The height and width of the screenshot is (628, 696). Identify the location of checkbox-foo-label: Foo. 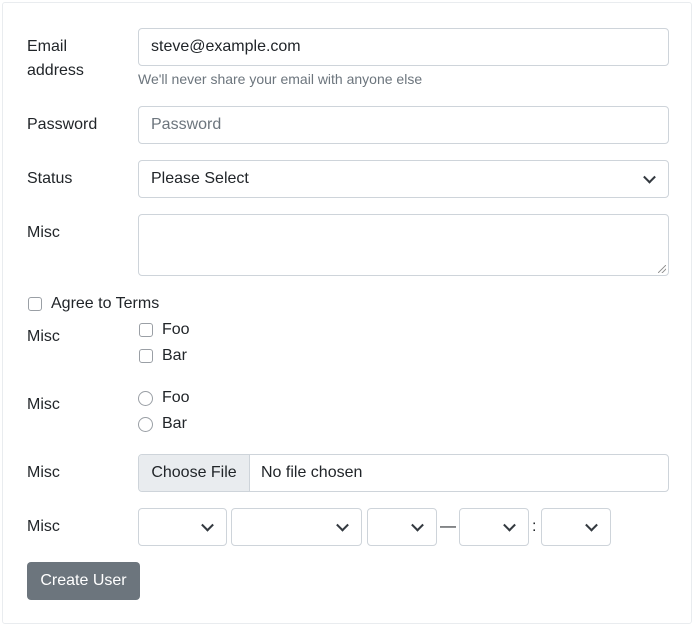
(176, 329).